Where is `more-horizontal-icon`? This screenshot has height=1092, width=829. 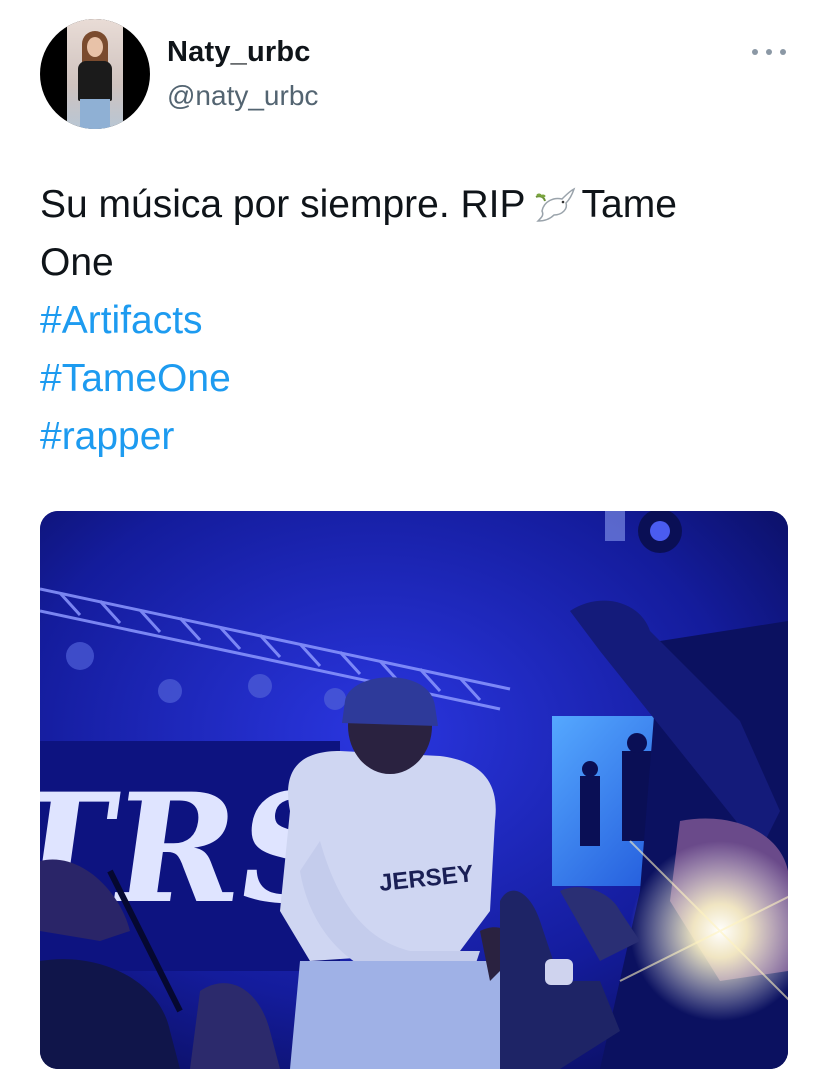
more-horizontal-icon is located at coordinates (769, 52).